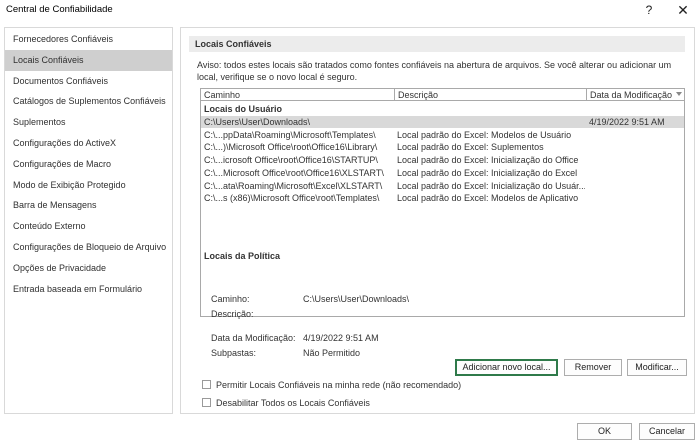 The width and height of the screenshot is (700, 442). Describe the element at coordinates (332, 353) in the screenshot. I see `detail-subfolders-value: Não Permitido` at that location.